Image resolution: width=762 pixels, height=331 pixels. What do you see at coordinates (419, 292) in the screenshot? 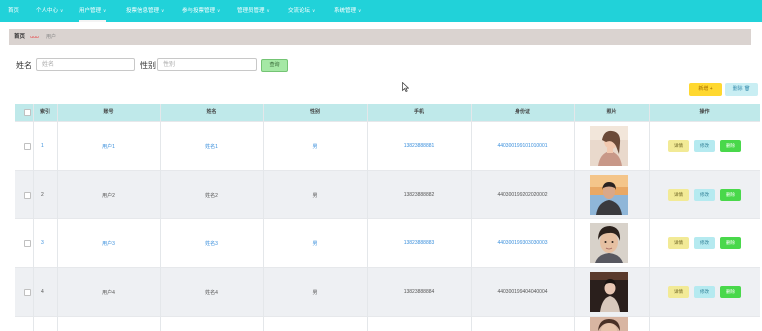
I see `row-phone: 13823888884` at bounding box center [419, 292].